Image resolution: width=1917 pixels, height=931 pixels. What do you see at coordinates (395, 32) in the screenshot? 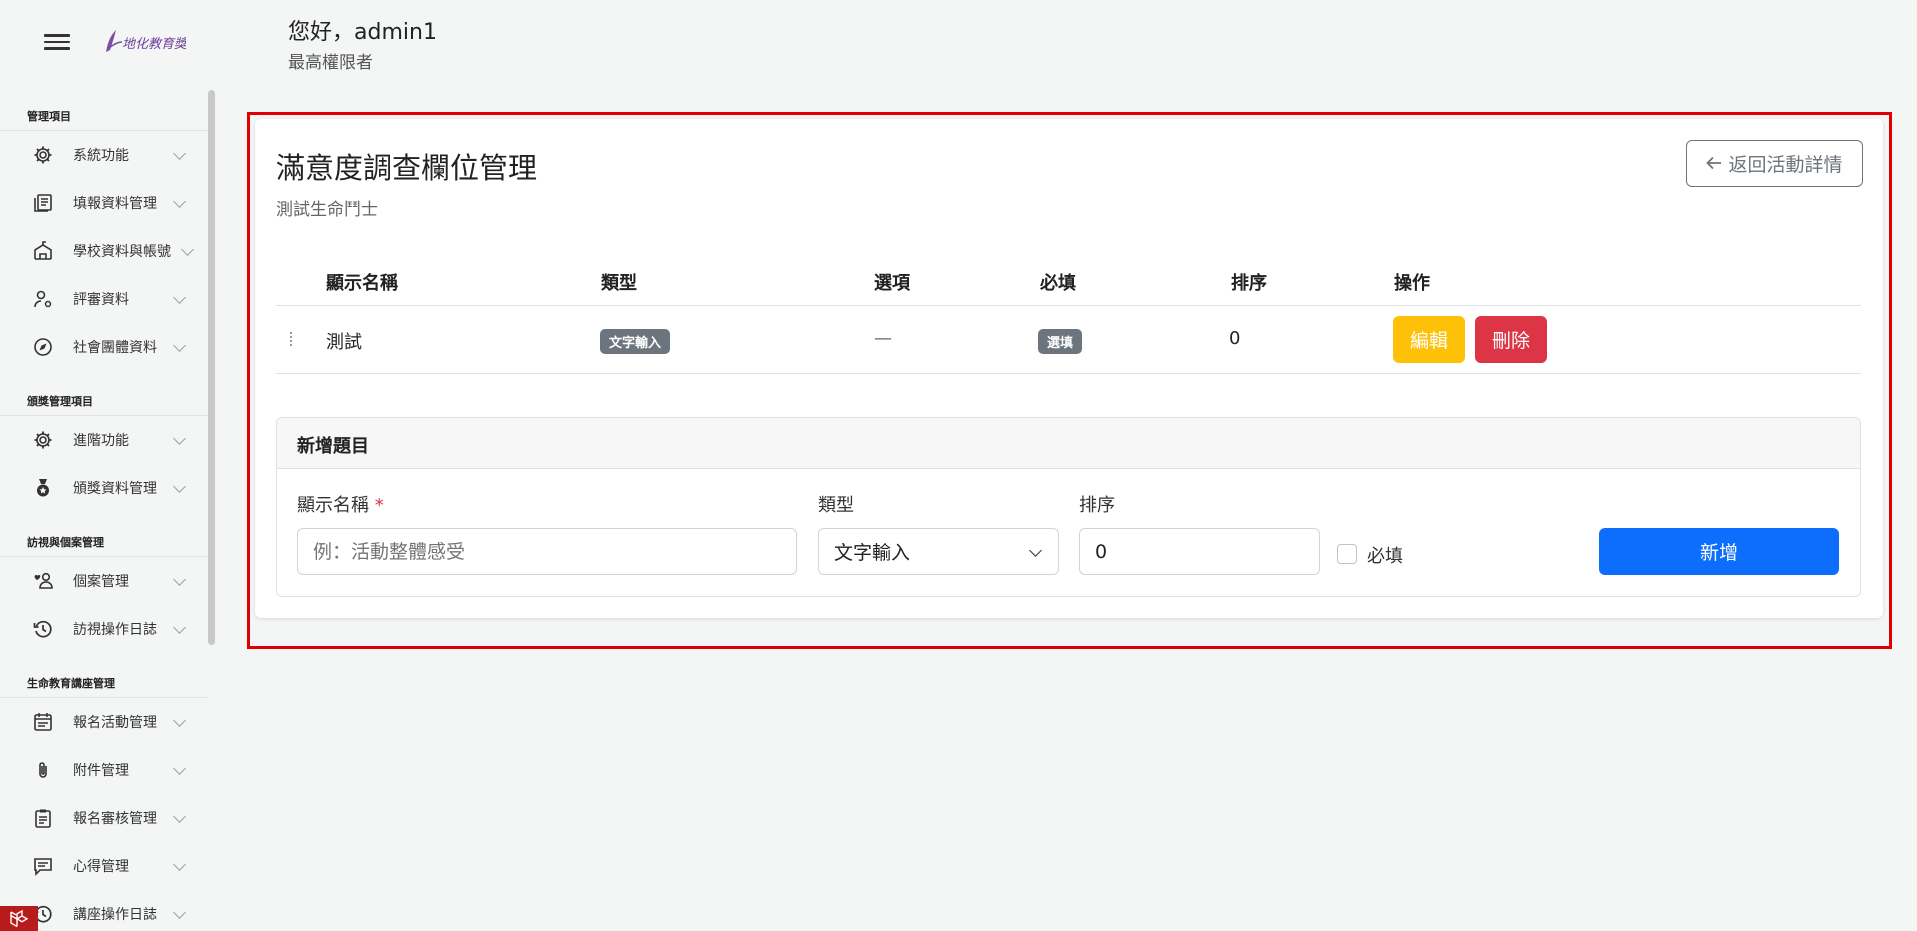
I see `username: admin1` at bounding box center [395, 32].